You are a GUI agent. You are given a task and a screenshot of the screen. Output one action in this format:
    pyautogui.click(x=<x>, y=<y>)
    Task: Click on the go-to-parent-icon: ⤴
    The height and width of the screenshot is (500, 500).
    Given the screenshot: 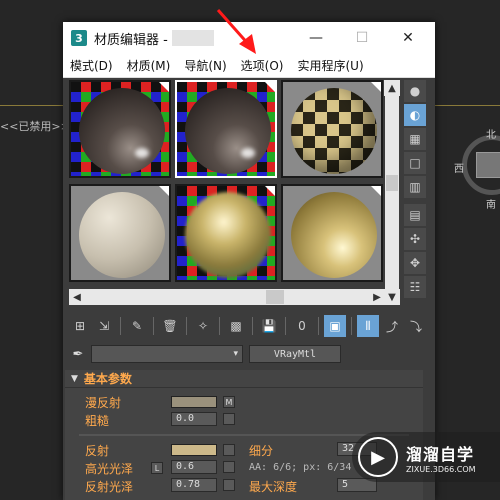 What is the action you would take?
    pyautogui.click(x=392, y=326)
    